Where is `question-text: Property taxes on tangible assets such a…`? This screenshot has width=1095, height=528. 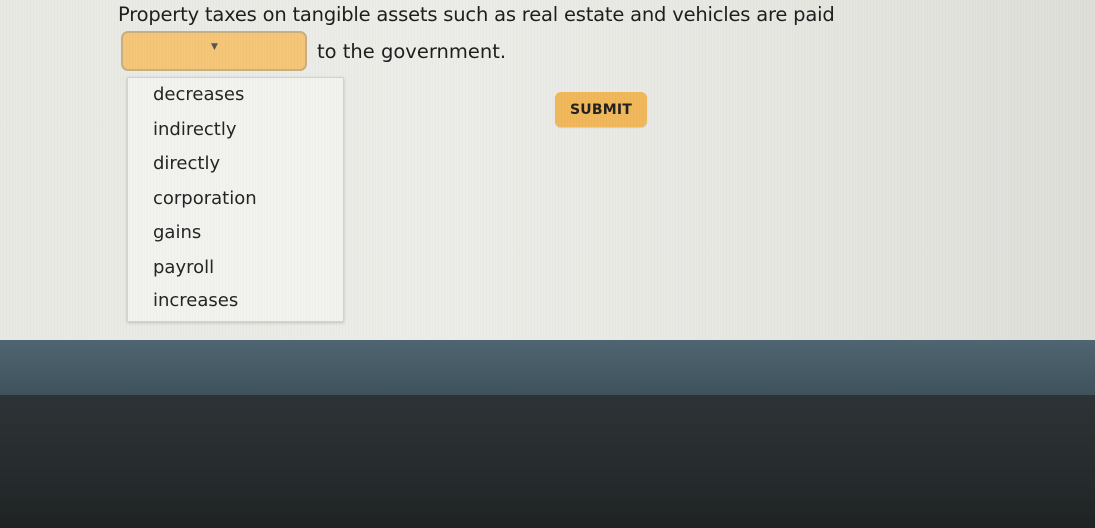
question-text: Property taxes on tangible assets such a… is located at coordinates (476, 14).